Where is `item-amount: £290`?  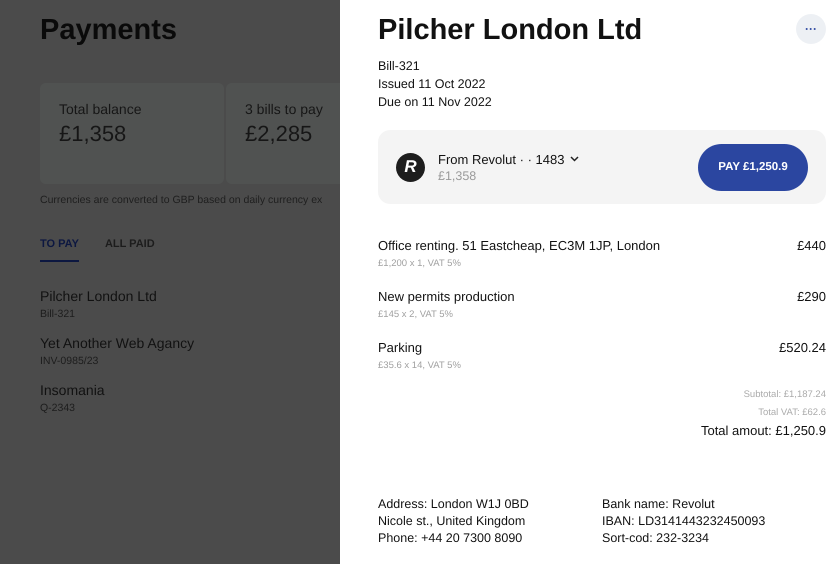
item-amount: £290 is located at coordinates (811, 296).